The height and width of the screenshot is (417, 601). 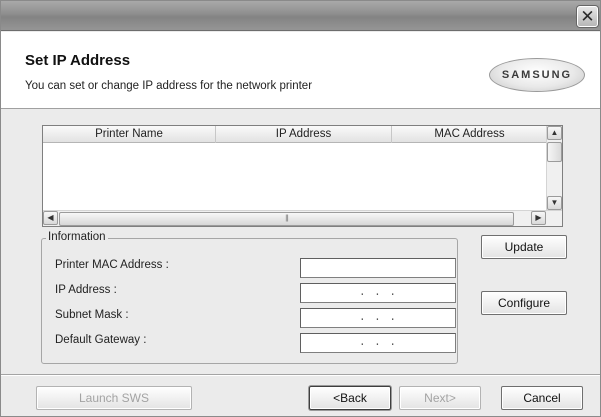 I want to click on next-button: Next>, so click(x=440, y=398).